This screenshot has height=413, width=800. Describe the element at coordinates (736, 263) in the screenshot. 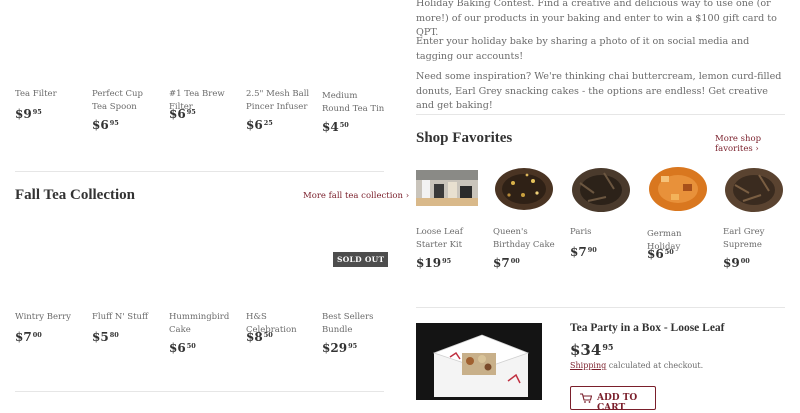

I see `product-price: $900` at that location.